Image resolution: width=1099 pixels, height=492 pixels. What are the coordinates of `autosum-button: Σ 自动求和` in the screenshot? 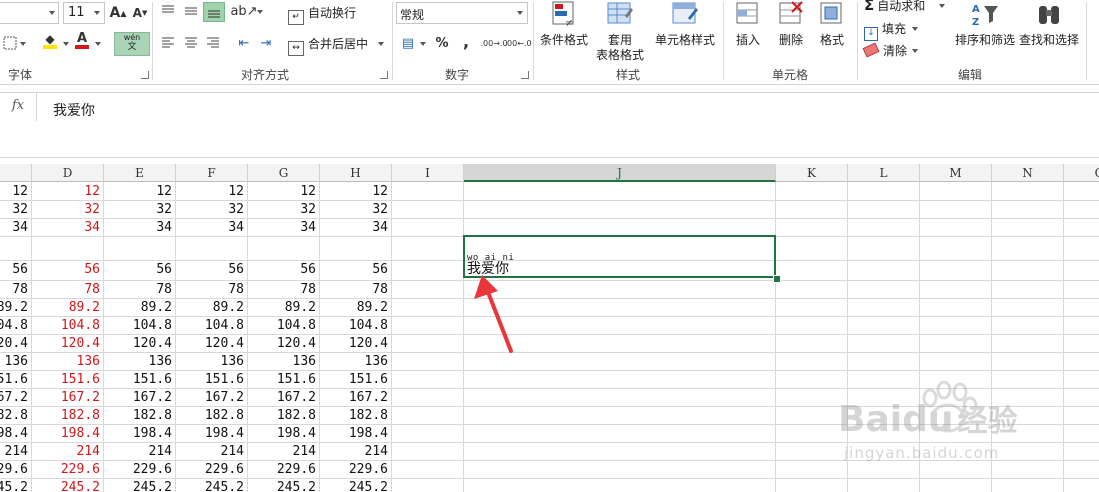 It's located at (894, 7).